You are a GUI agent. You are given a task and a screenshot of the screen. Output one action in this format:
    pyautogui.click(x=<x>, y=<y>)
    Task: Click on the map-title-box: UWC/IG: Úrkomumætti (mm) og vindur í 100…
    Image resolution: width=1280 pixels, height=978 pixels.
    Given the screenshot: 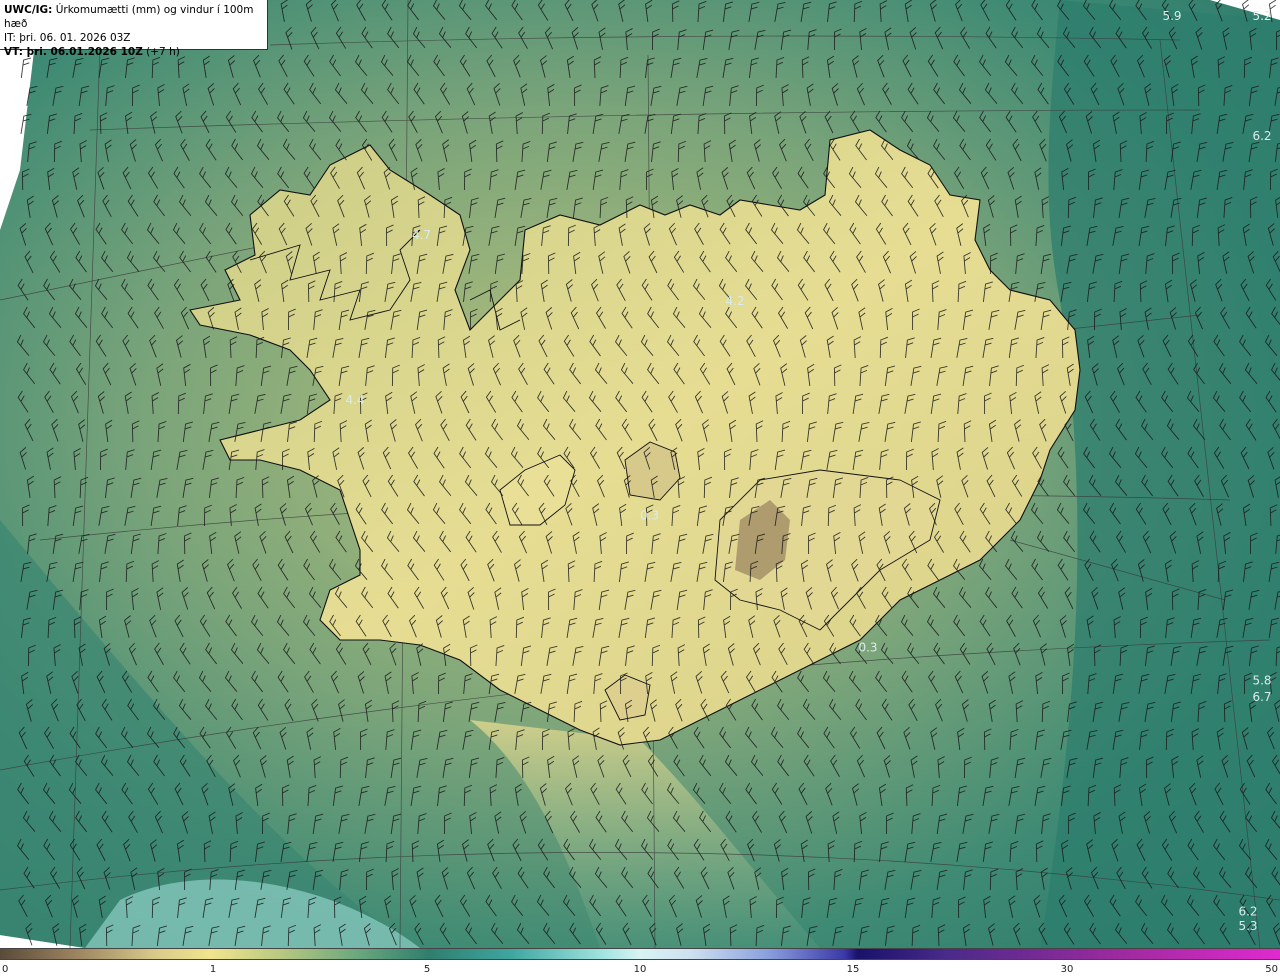 What is the action you would take?
    pyautogui.click(x=134, y=29)
    